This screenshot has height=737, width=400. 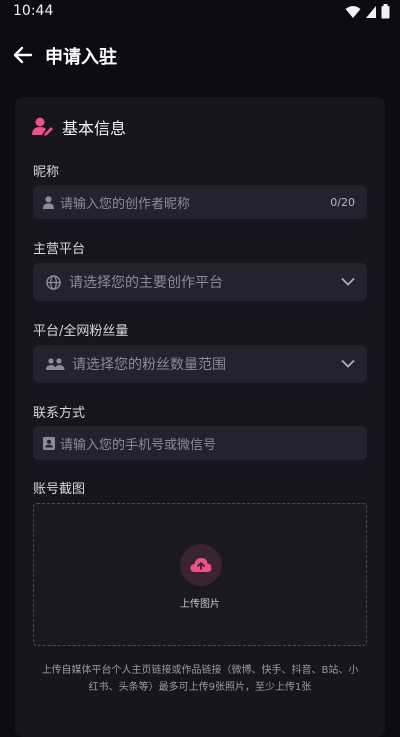 What do you see at coordinates (42, 126) in the screenshot?
I see `user-edit-icon` at bounding box center [42, 126].